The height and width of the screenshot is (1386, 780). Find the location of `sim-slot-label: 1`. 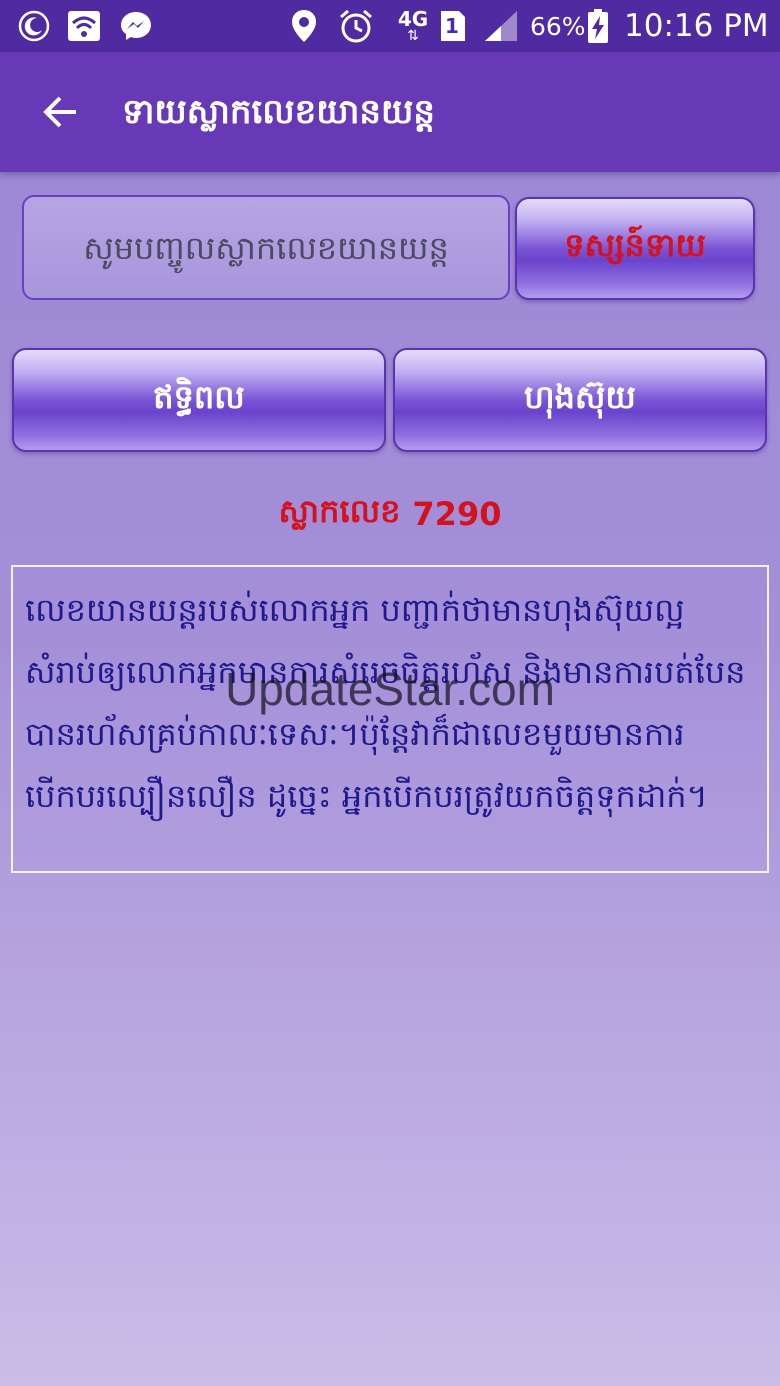

sim-slot-label: 1 is located at coordinates (452, 26).